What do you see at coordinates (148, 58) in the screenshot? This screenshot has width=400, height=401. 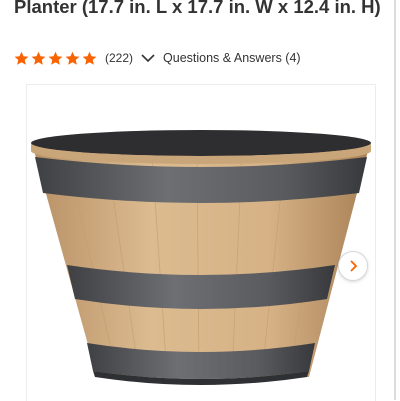 I see `chevron-down-icon` at bounding box center [148, 58].